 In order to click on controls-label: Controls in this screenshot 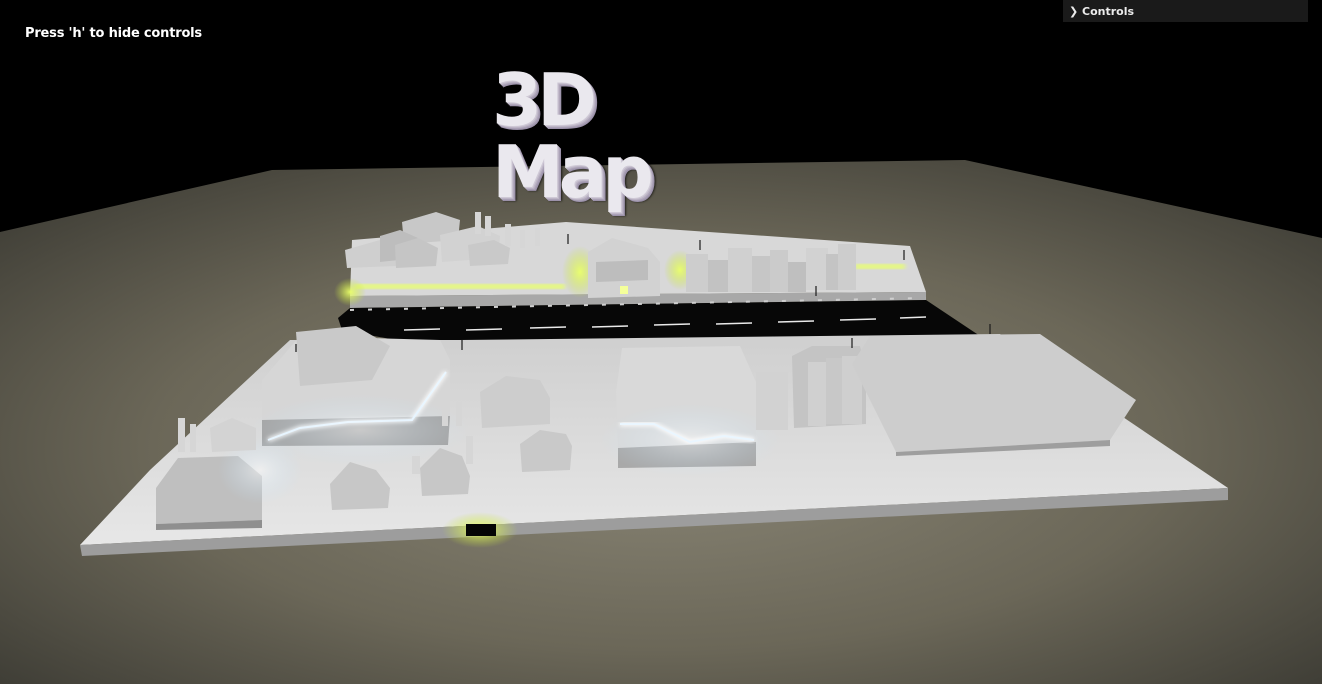, I will do `click(1108, 11)`.